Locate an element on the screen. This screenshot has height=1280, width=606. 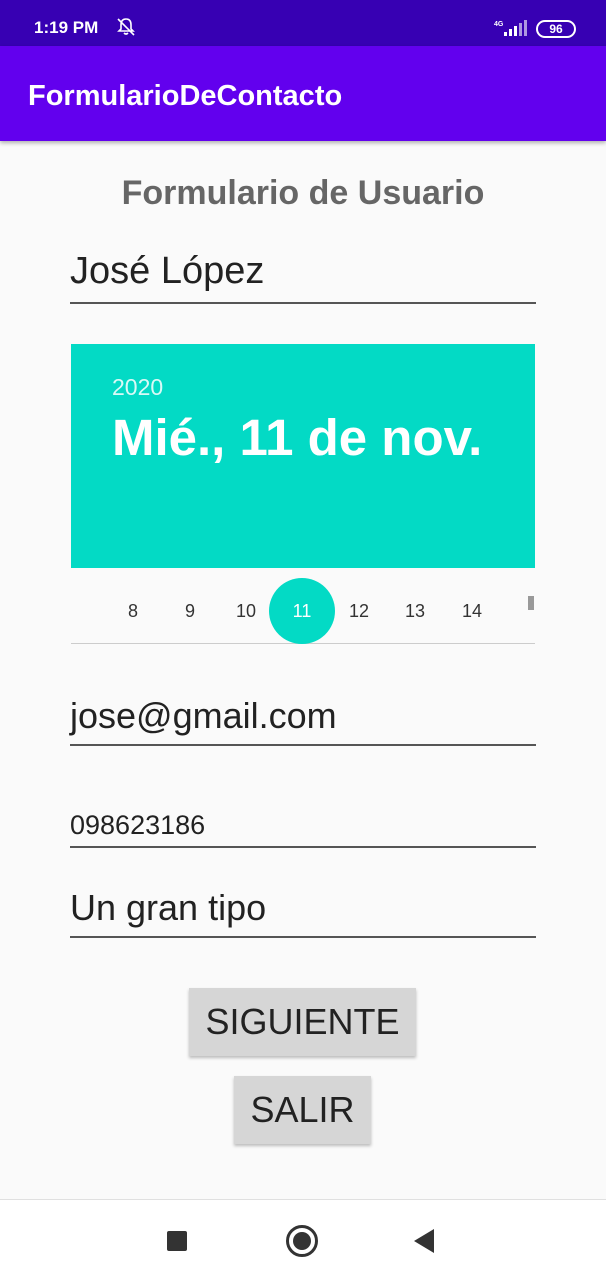
phone-field: 098623186 is located at coordinates (303, 829).